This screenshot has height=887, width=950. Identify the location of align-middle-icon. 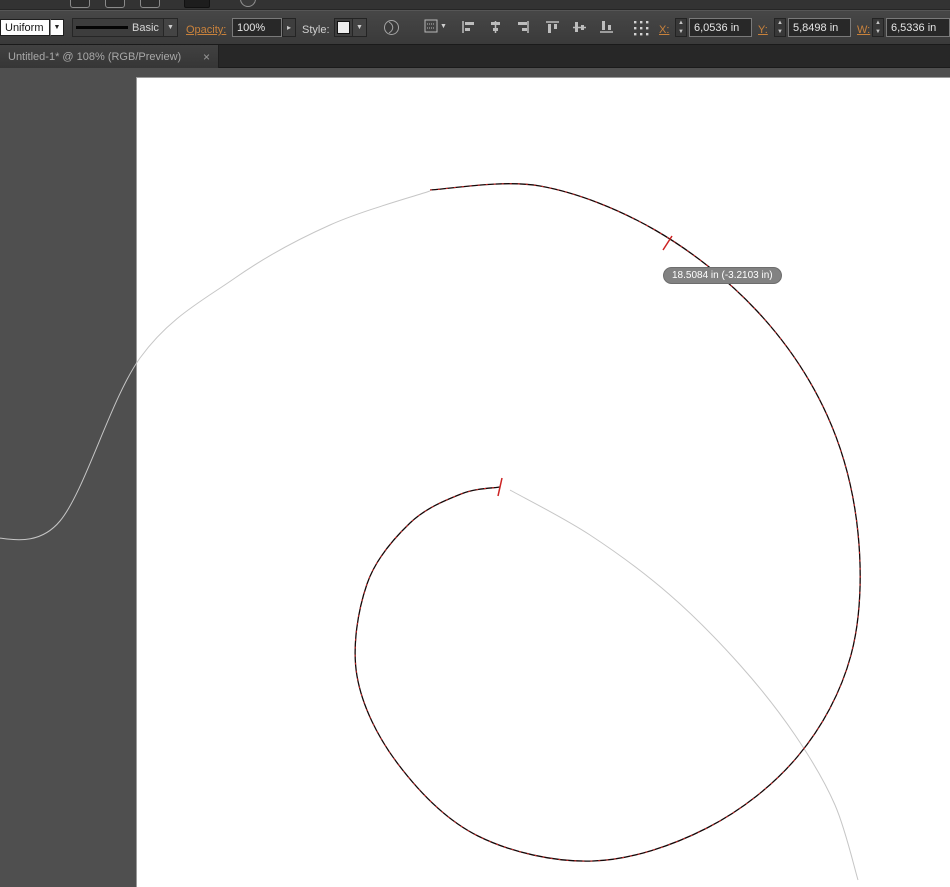
(579, 27).